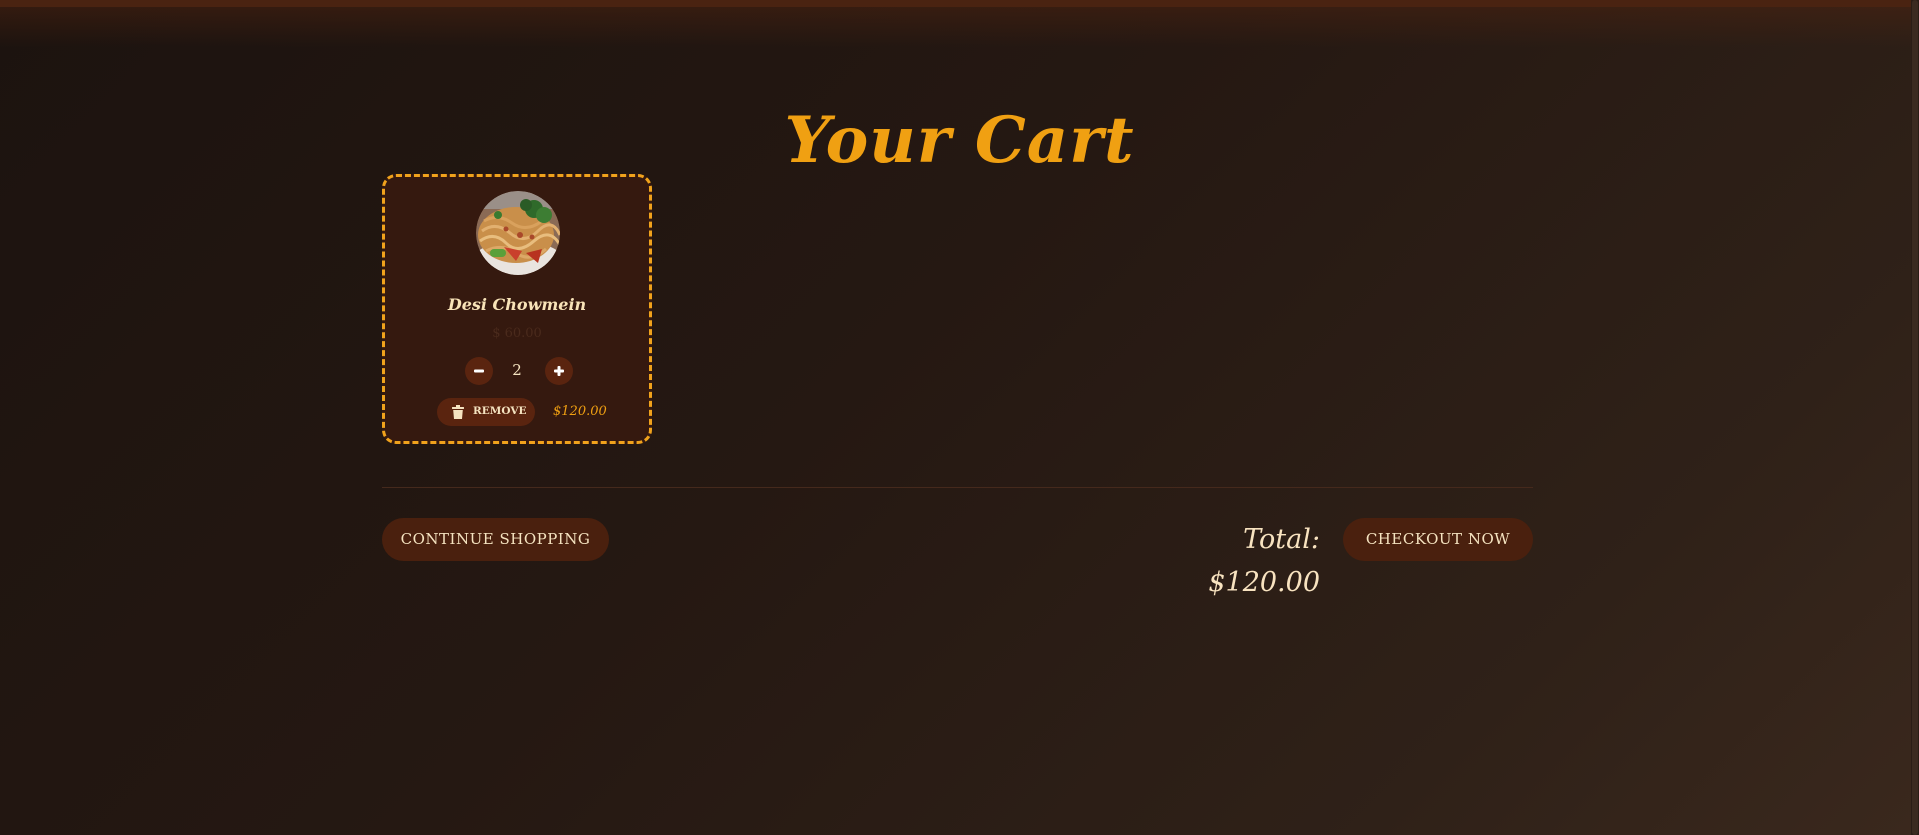  Describe the element at coordinates (580, 411) in the screenshot. I see `item-line-total: $120.00` at that location.